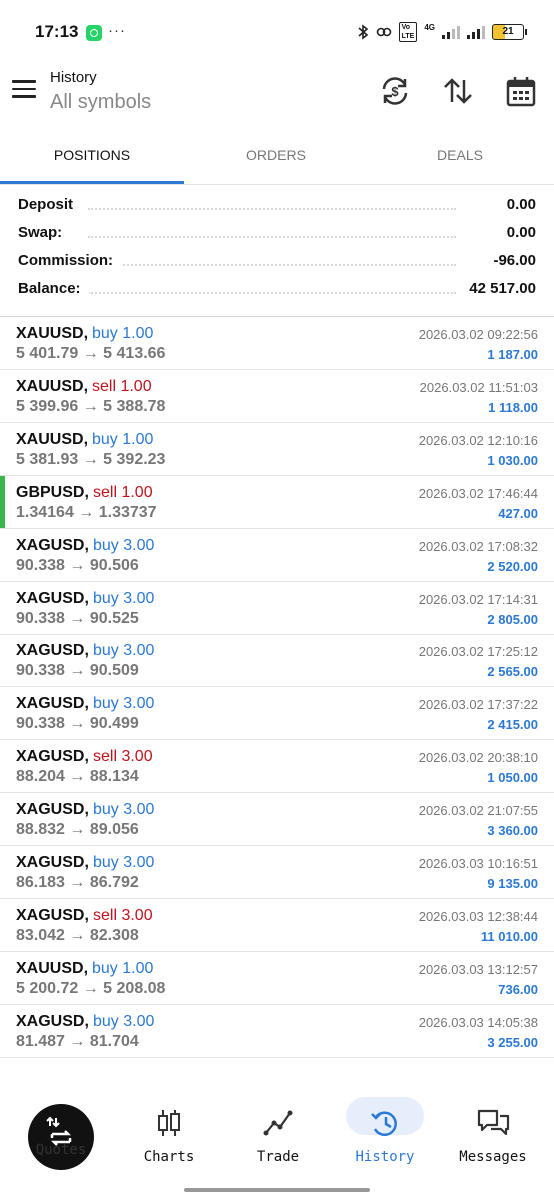  What do you see at coordinates (278, 1123) in the screenshot?
I see `trend-line-icon` at bounding box center [278, 1123].